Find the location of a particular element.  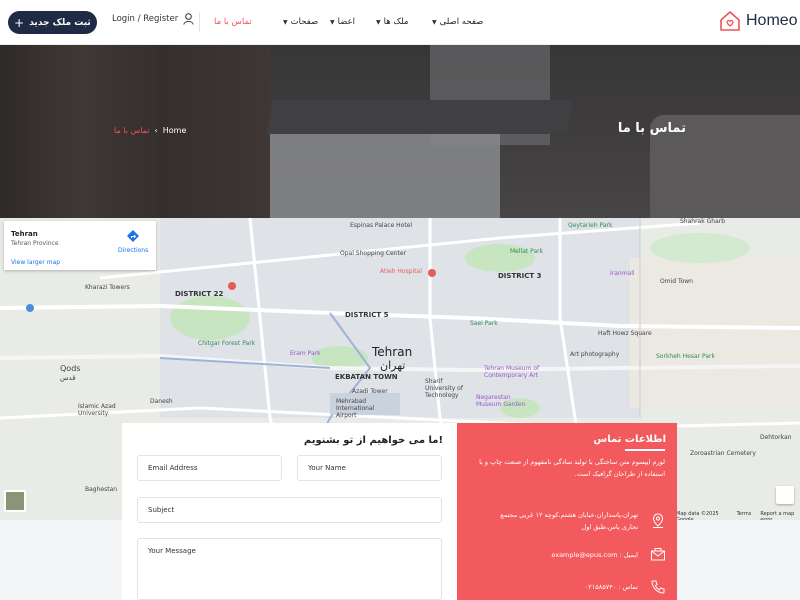

map-report-link: Report a map error is located at coordinates (780, 515).